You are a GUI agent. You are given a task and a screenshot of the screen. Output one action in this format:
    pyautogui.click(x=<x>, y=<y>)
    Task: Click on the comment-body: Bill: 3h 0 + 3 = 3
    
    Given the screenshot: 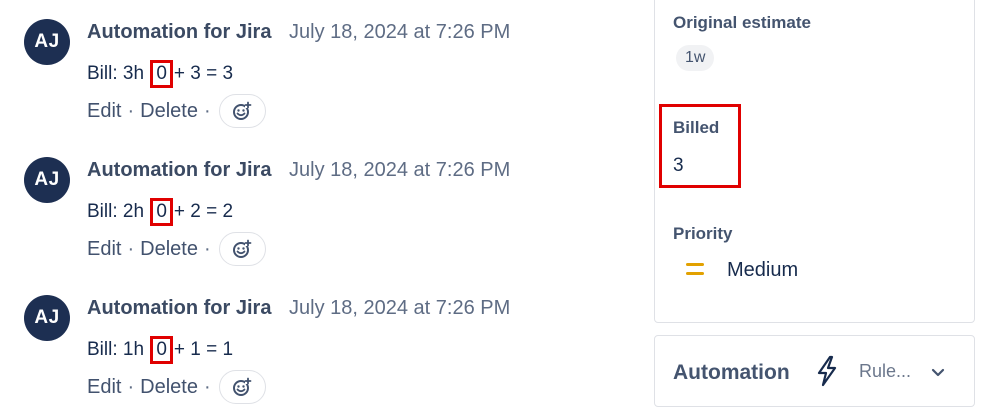 What is the action you would take?
    pyautogui.click(x=160, y=75)
    